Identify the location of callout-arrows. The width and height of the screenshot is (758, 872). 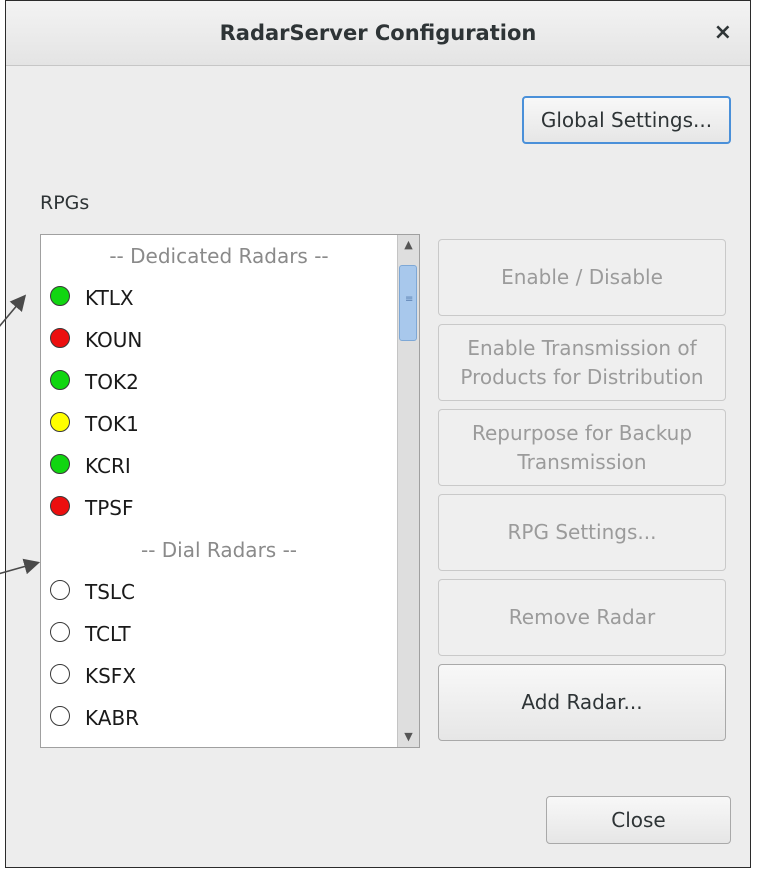
(20, 434).